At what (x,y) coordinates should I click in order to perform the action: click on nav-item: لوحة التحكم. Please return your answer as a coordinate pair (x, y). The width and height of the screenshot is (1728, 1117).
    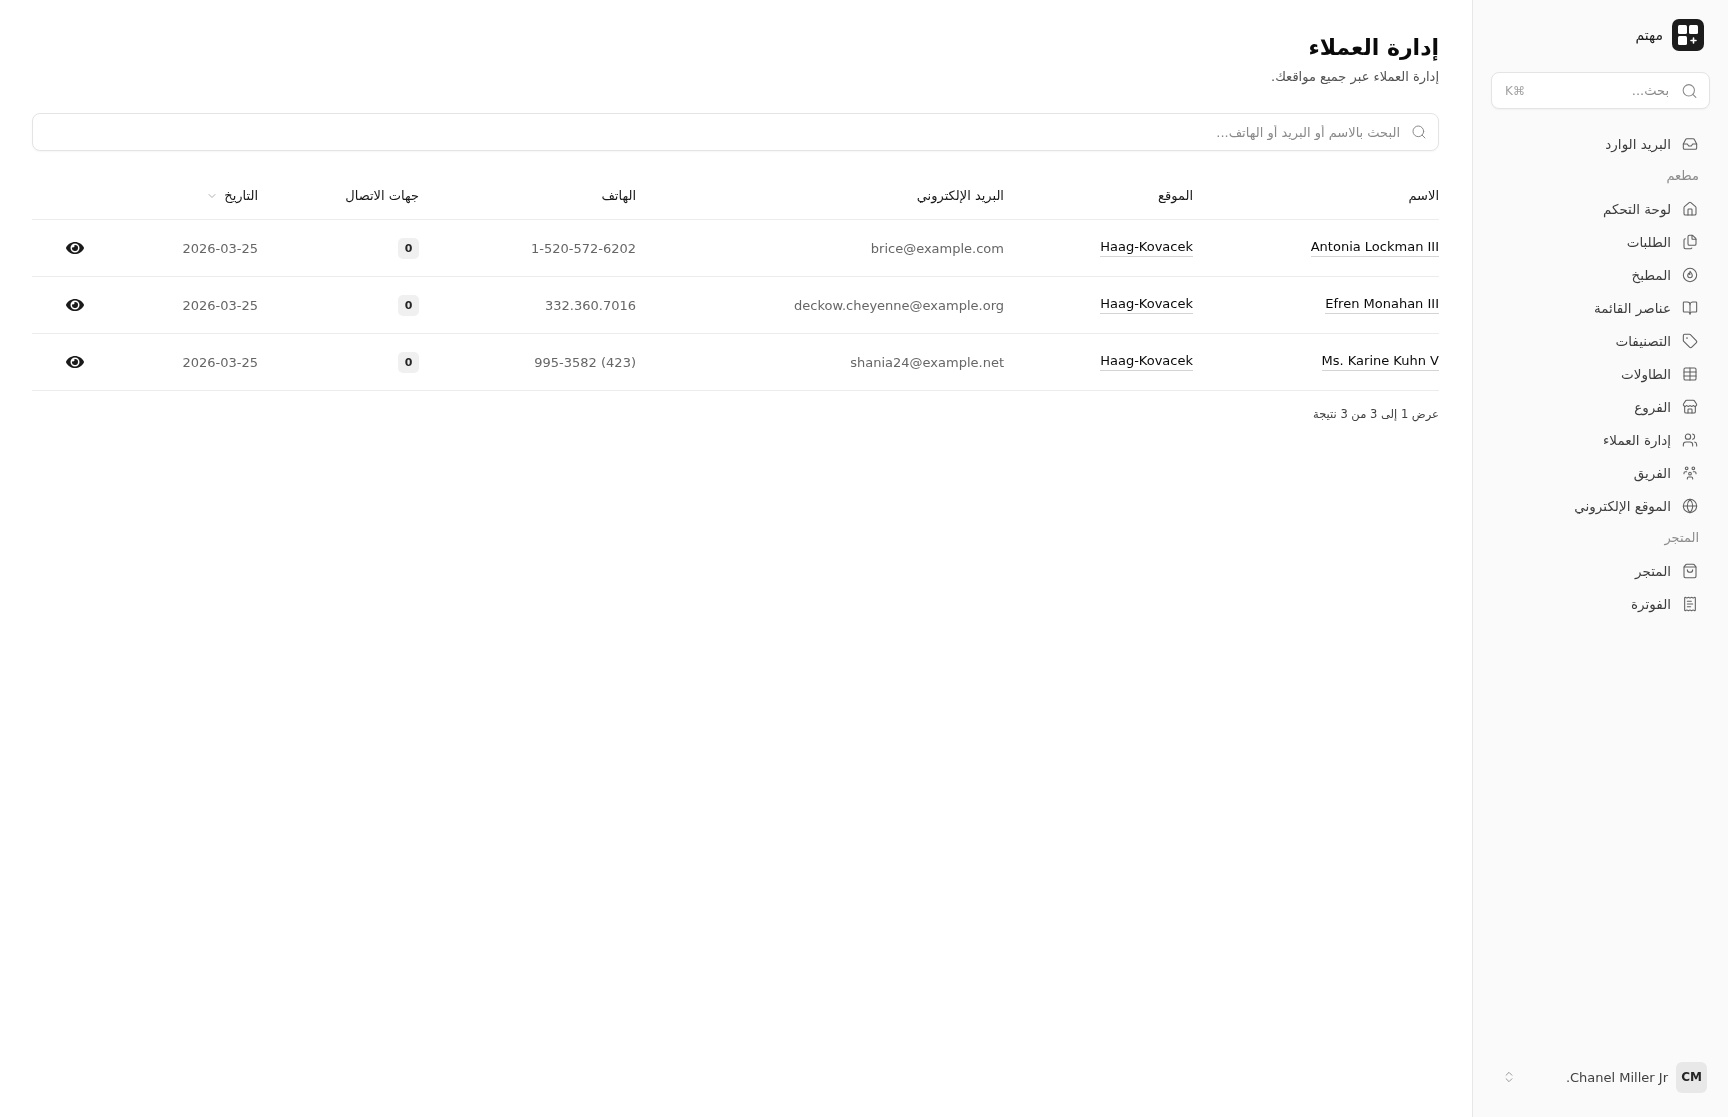
    Looking at the image, I should click on (1600, 208).